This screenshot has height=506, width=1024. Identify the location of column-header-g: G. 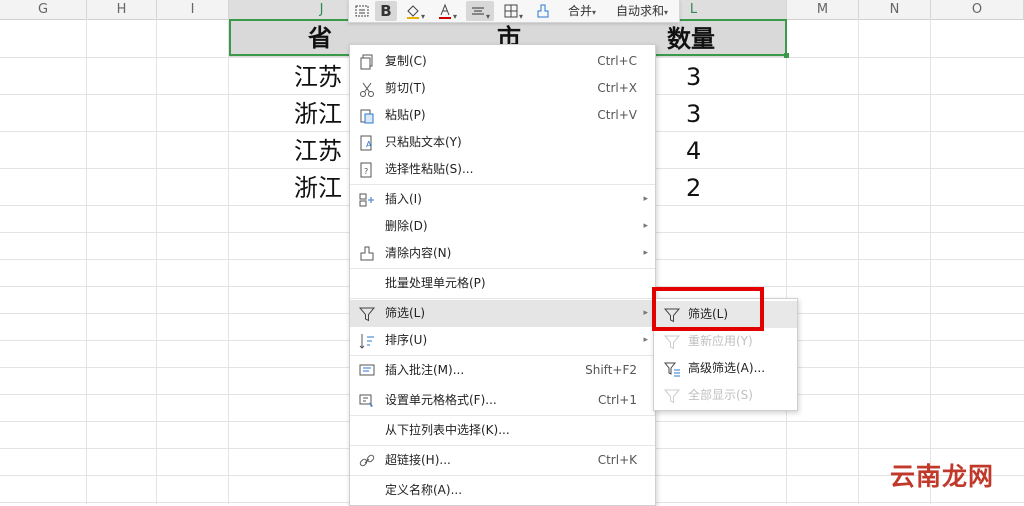
(43, 9).